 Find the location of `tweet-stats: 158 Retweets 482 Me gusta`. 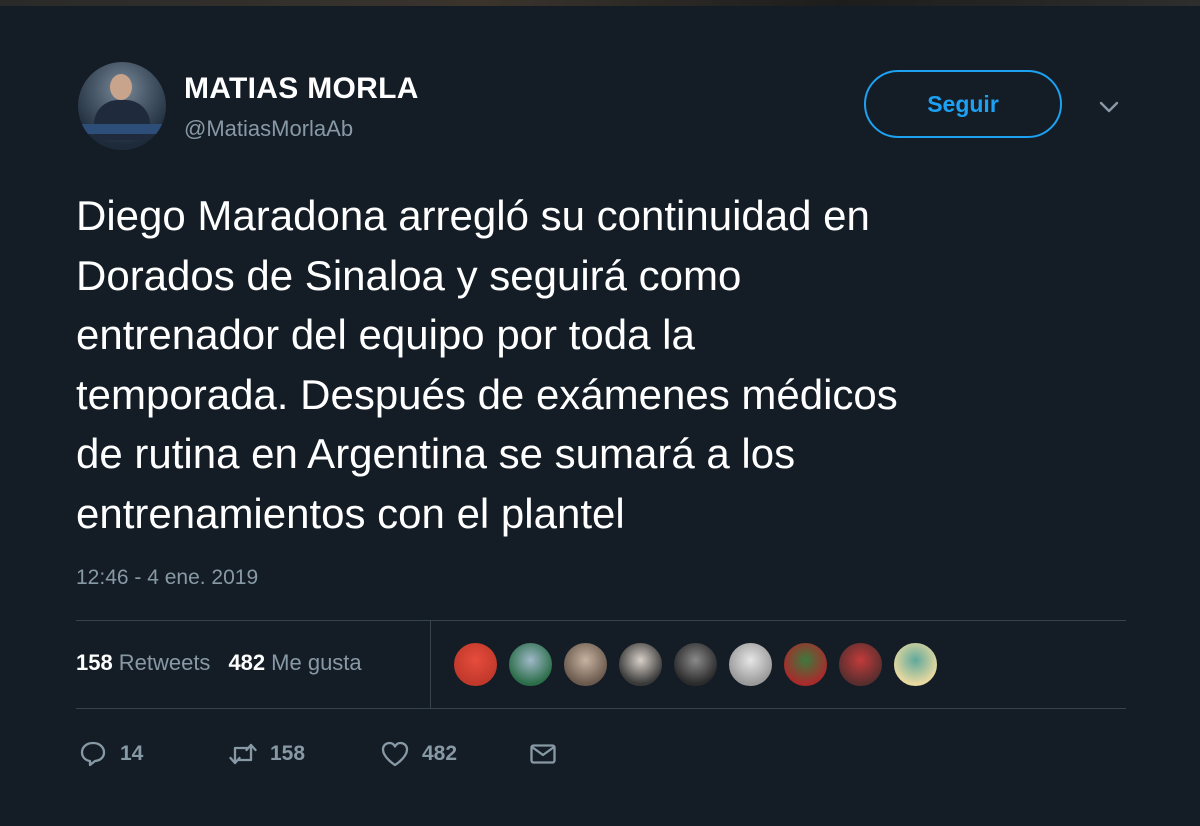

tweet-stats: 158 Retweets 482 Me gusta is located at coordinates (219, 663).